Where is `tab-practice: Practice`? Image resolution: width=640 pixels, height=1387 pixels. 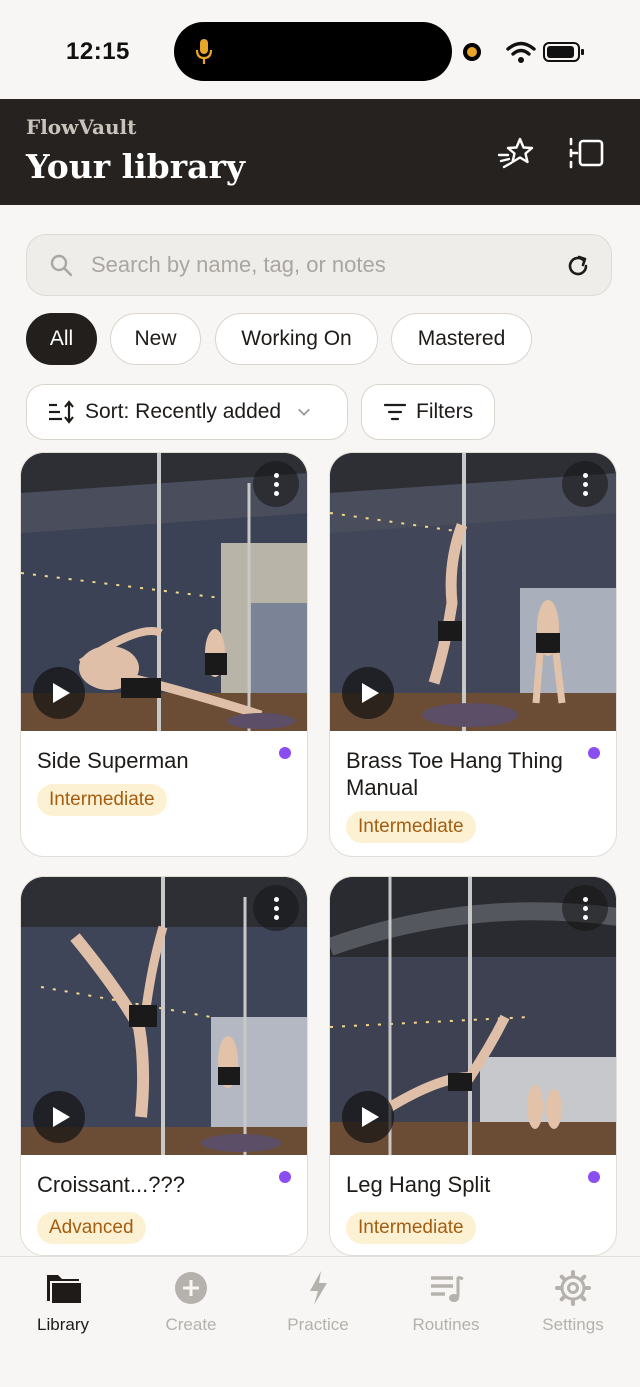 tab-practice: Practice is located at coordinates (318, 1309).